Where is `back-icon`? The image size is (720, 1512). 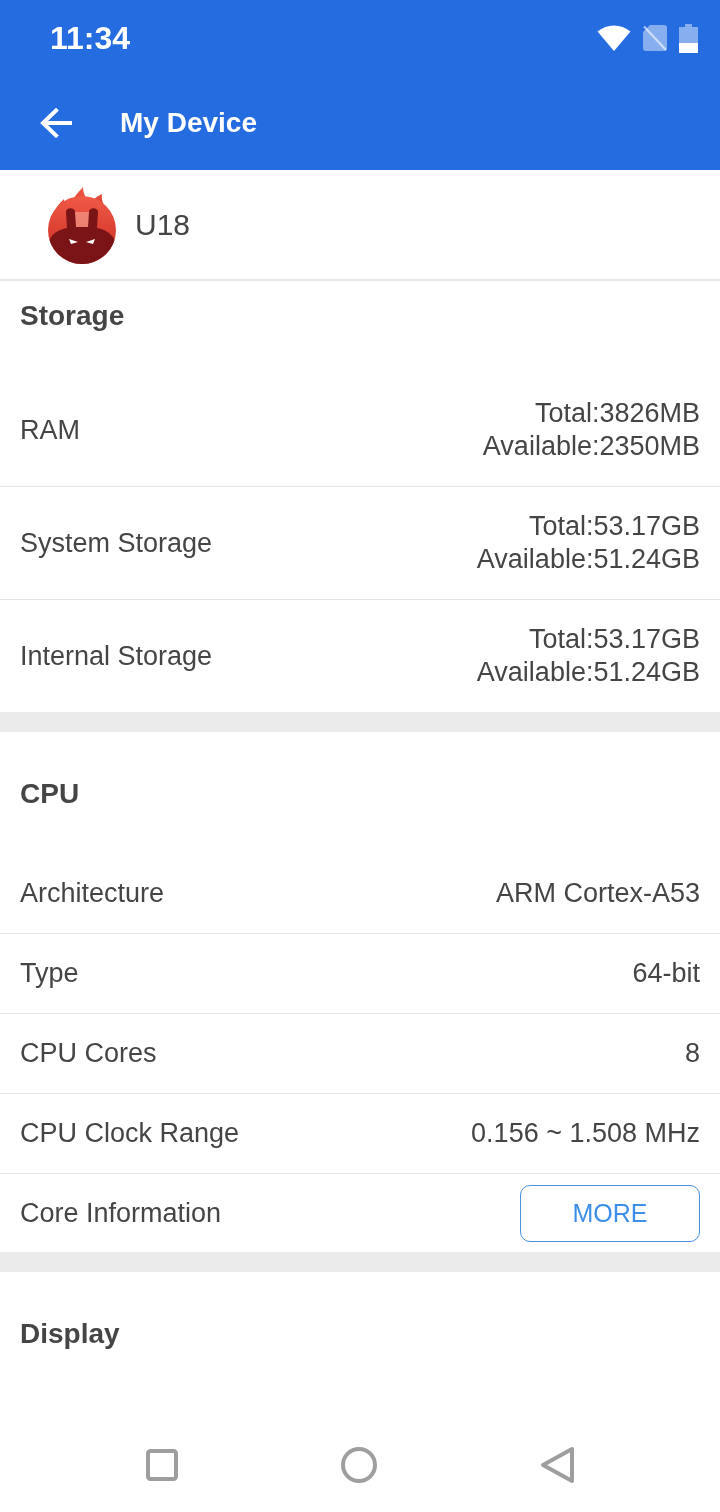 back-icon is located at coordinates (557, 1465).